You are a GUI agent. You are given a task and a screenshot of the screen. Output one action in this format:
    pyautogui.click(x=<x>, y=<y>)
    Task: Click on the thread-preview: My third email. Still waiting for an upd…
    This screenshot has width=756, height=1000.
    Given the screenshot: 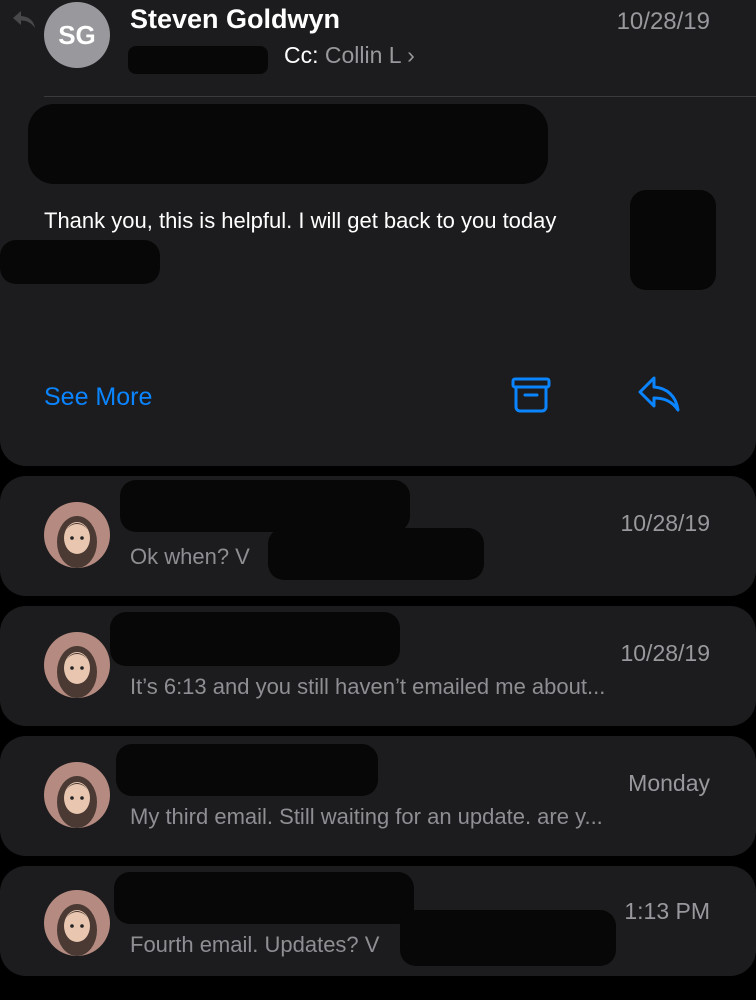 What is the action you would take?
    pyautogui.click(x=366, y=816)
    